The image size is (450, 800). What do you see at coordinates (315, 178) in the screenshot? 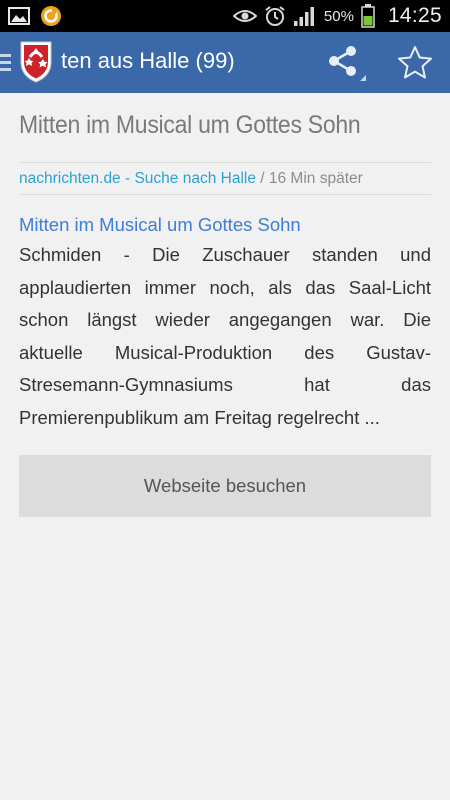
I see `article-time: 16 Min später` at bounding box center [315, 178].